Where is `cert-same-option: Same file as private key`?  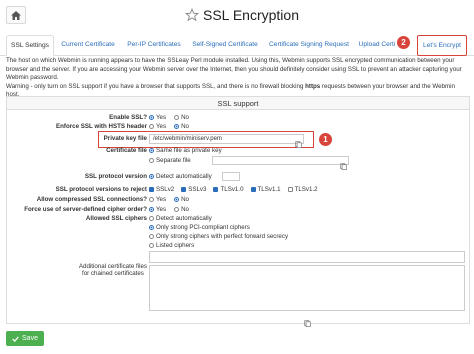 cert-same-option: Same file as private key is located at coordinates (185, 150).